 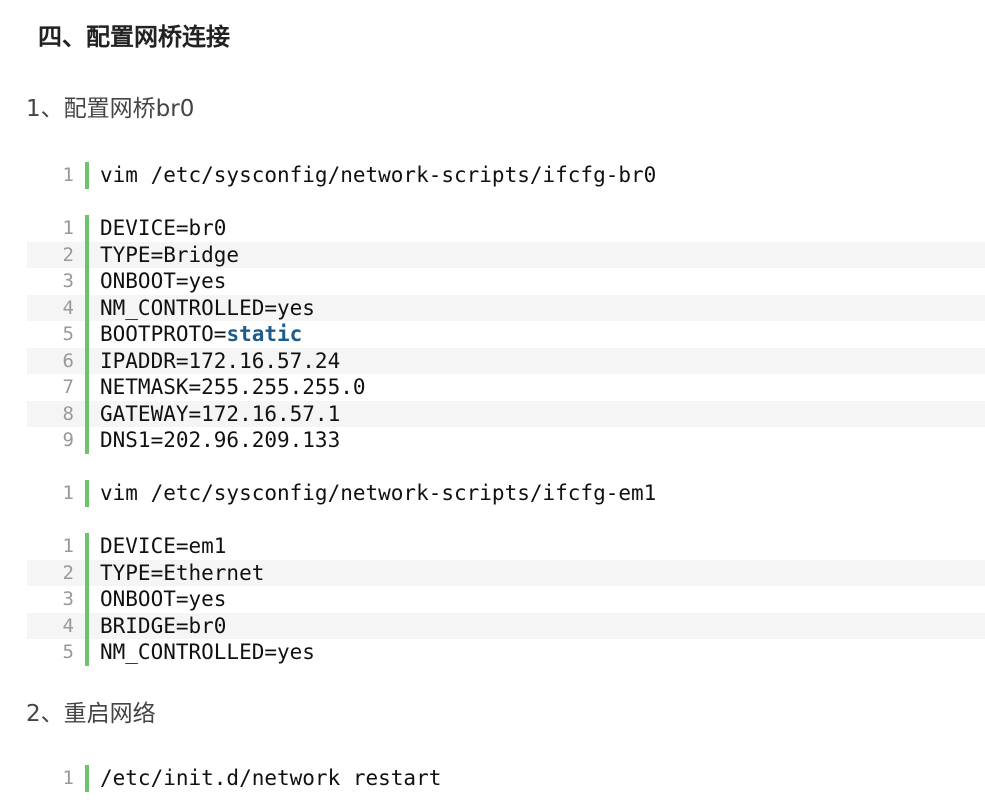 What do you see at coordinates (542, 361) in the screenshot?
I see `code-text: IPADDR=172.16.57.24` at bounding box center [542, 361].